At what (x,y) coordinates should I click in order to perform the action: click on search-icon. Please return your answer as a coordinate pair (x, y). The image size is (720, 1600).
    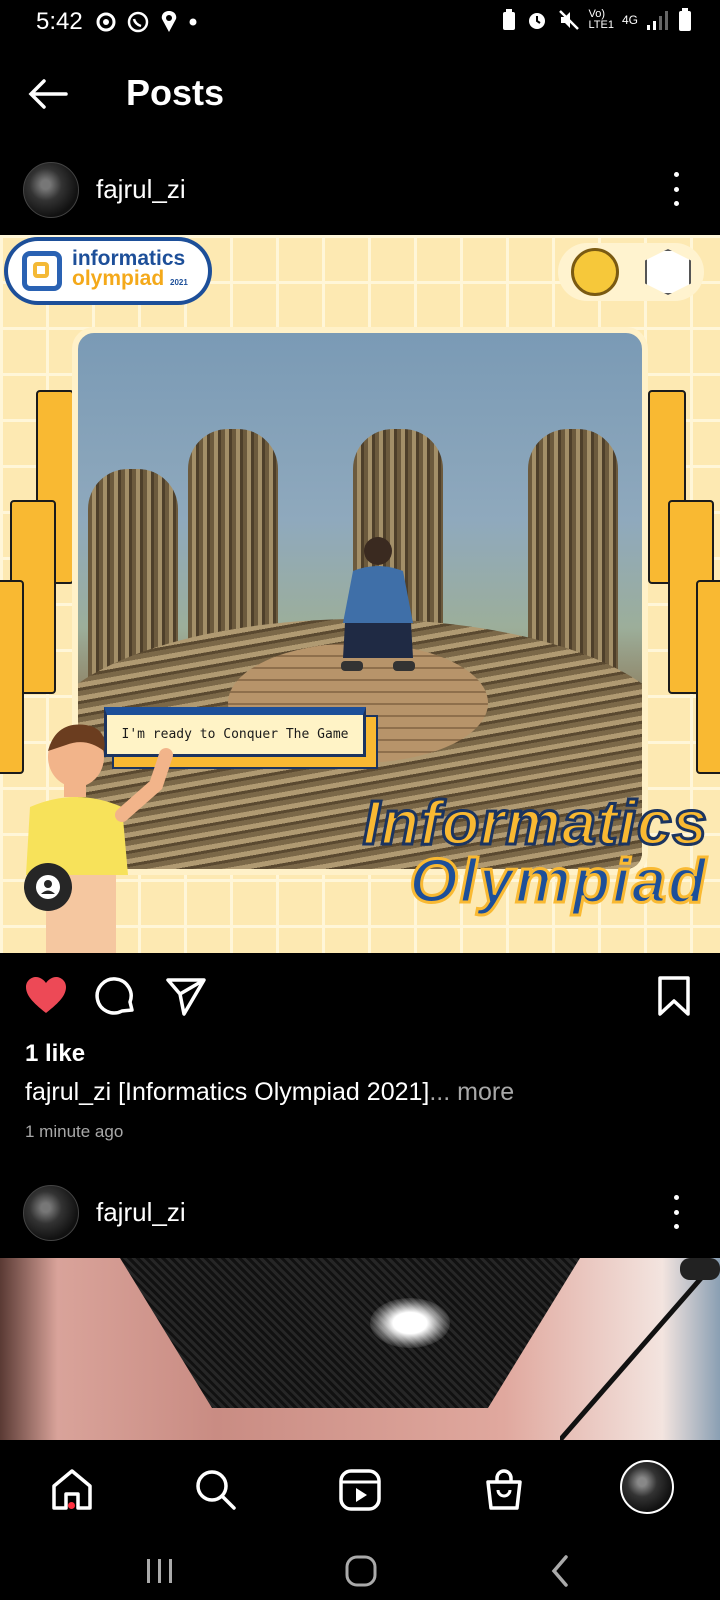
    Looking at the image, I should click on (216, 1490).